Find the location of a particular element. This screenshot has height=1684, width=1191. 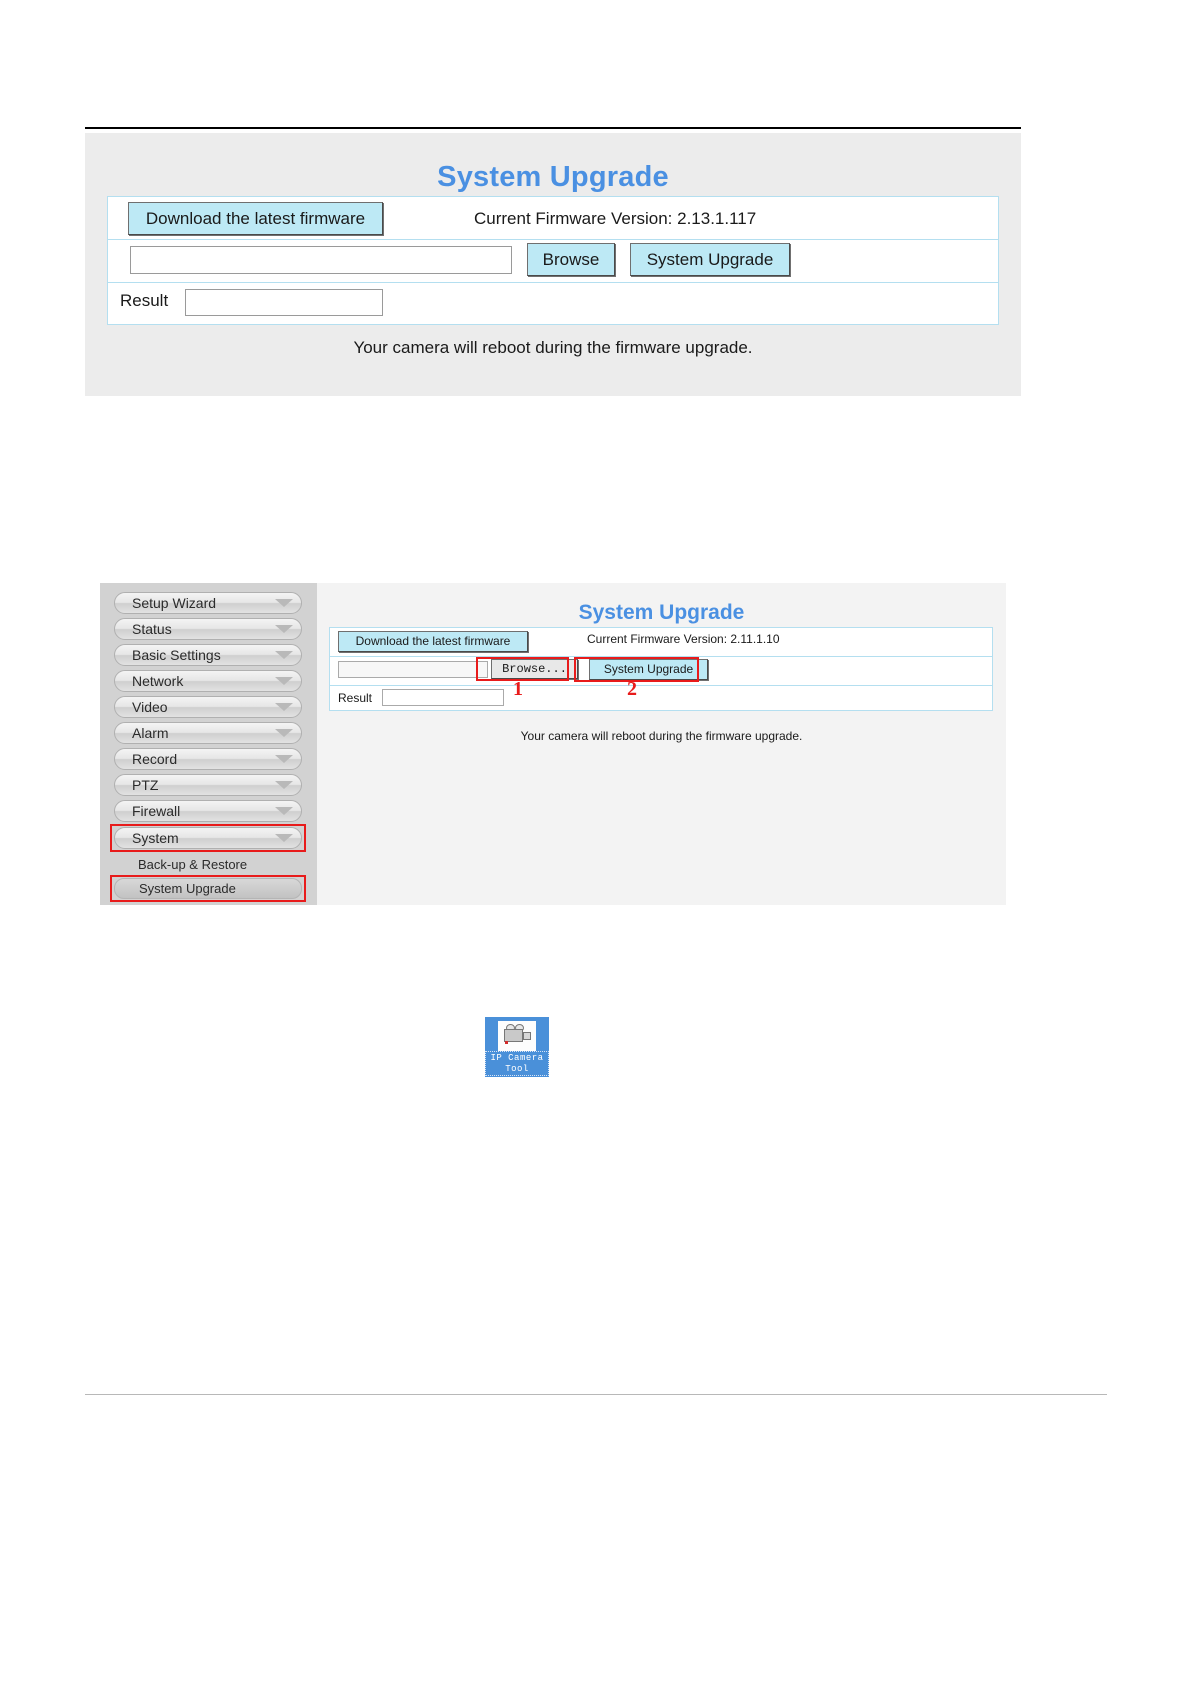

sidebar-item-video: Video is located at coordinates (208, 707).